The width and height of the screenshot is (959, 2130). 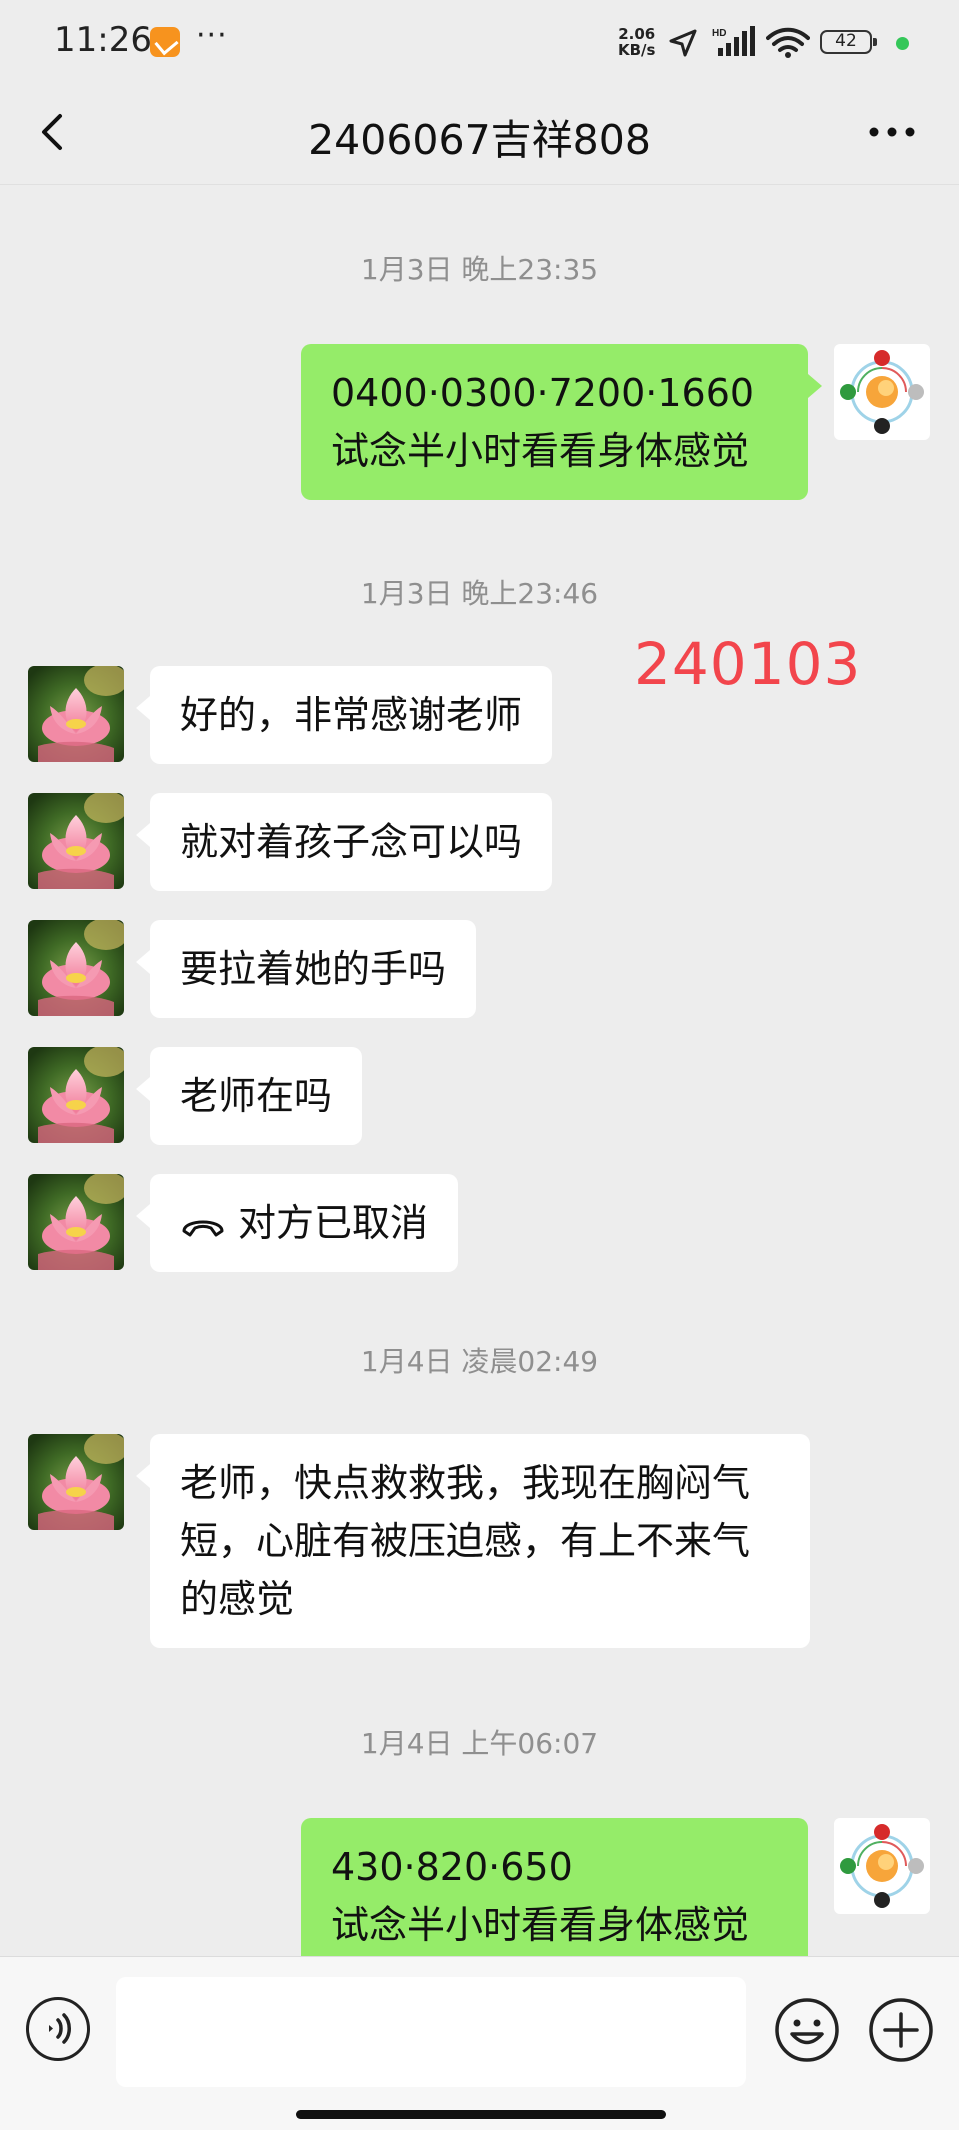 I want to click on ellipsis-icon, so click(x=892, y=132).